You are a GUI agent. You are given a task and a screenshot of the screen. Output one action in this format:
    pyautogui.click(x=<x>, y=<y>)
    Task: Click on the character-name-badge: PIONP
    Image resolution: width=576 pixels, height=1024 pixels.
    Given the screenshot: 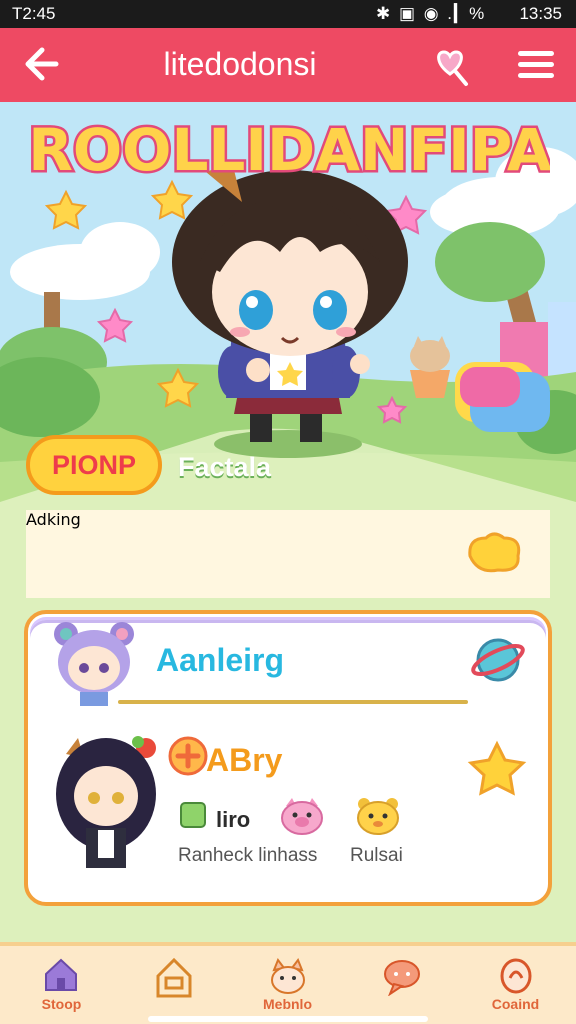 What is the action you would take?
    pyautogui.click(x=94, y=465)
    